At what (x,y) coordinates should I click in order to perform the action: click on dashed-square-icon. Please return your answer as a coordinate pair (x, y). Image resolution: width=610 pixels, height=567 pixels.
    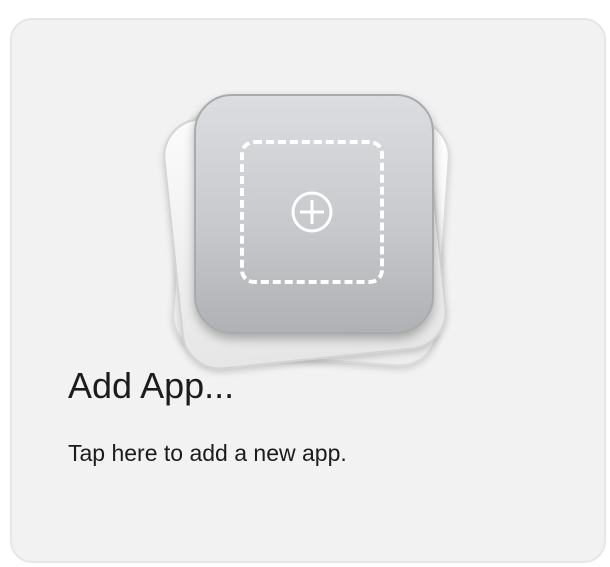
    Looking at the image, I should click on (312, 212).